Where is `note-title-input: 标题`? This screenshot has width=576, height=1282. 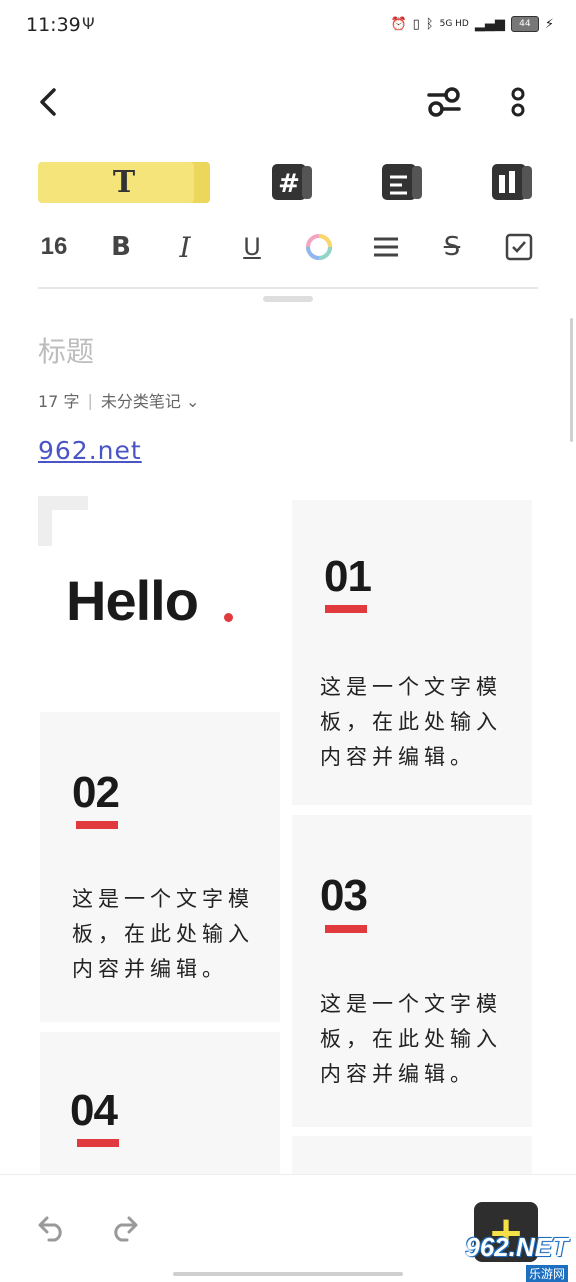
note-title-input: 标题 is located at coordinates (66, 350).